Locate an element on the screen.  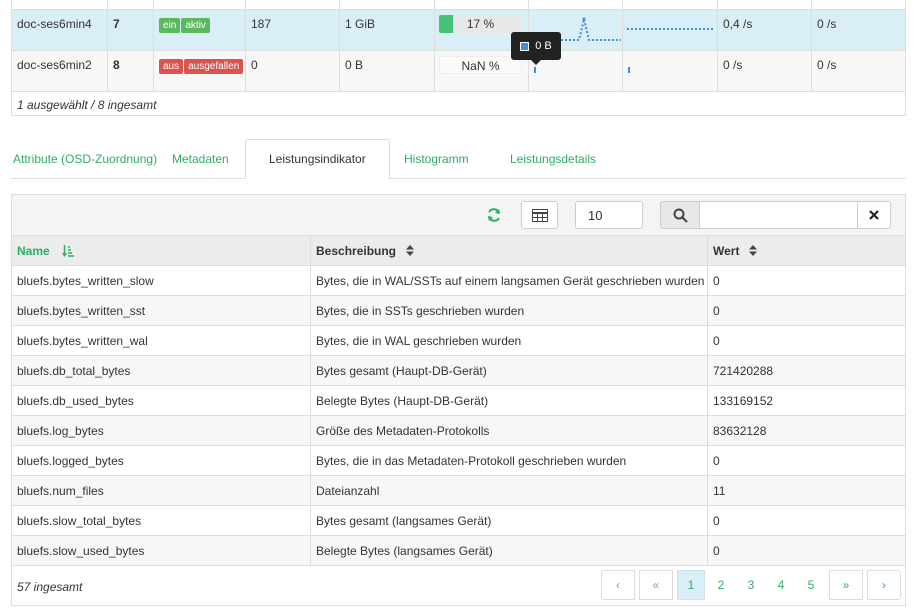
selection-summary: 1 ausgewählt / 8 ingesamt is located at coordinates (458, 103).